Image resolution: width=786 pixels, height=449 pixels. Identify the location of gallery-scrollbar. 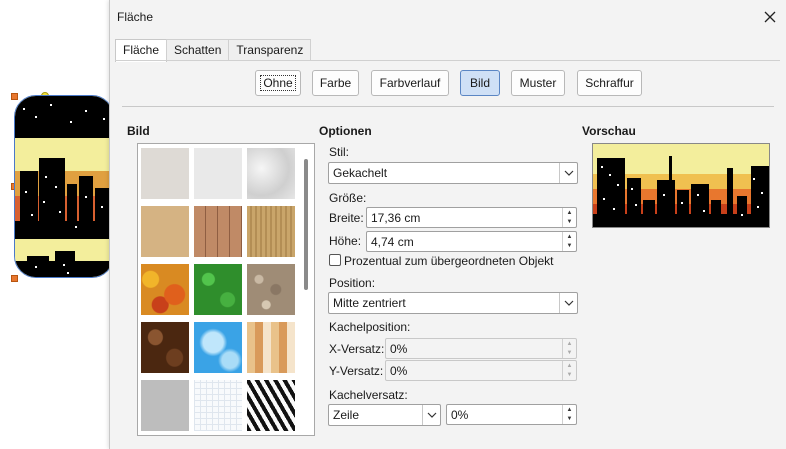
(306, 224).